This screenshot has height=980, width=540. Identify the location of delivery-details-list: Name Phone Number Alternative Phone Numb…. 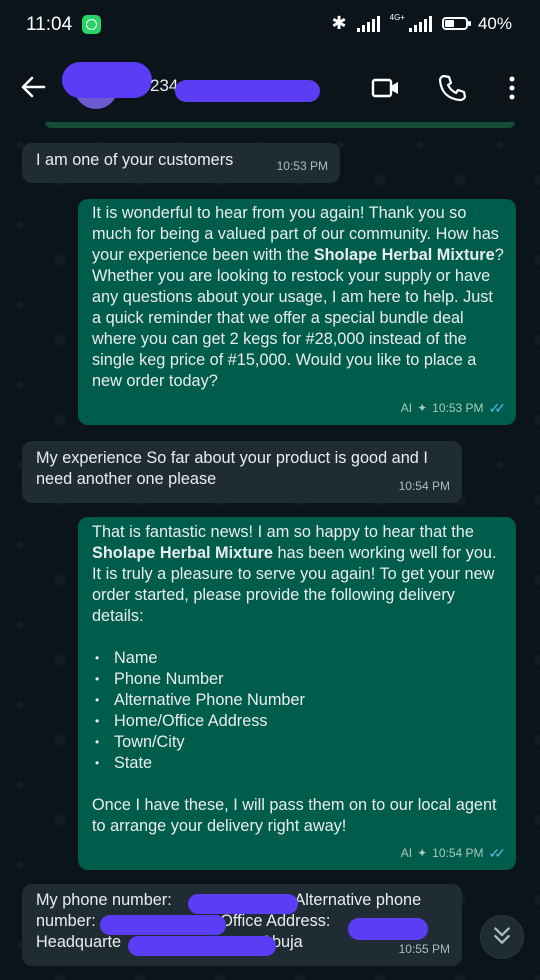
(298, 711).